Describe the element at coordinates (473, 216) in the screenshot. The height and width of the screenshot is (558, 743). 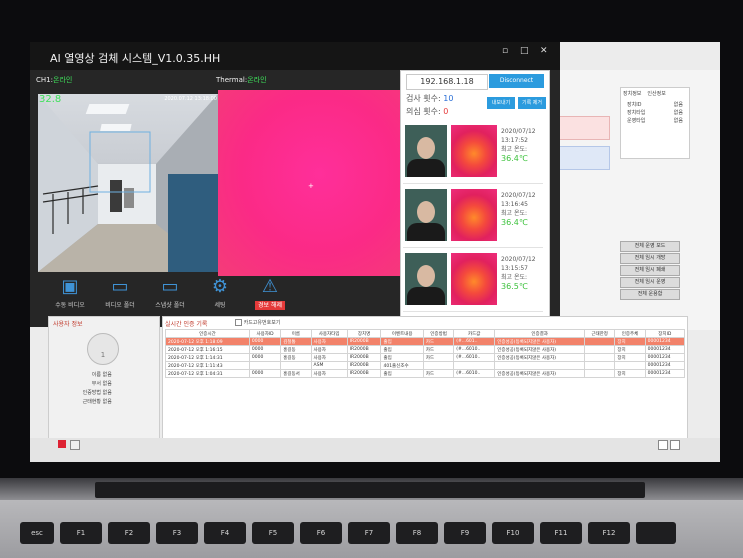
I see `detection-record: 2020/07/12 13:16:45 최고 온도: 36.4℃` at that location.